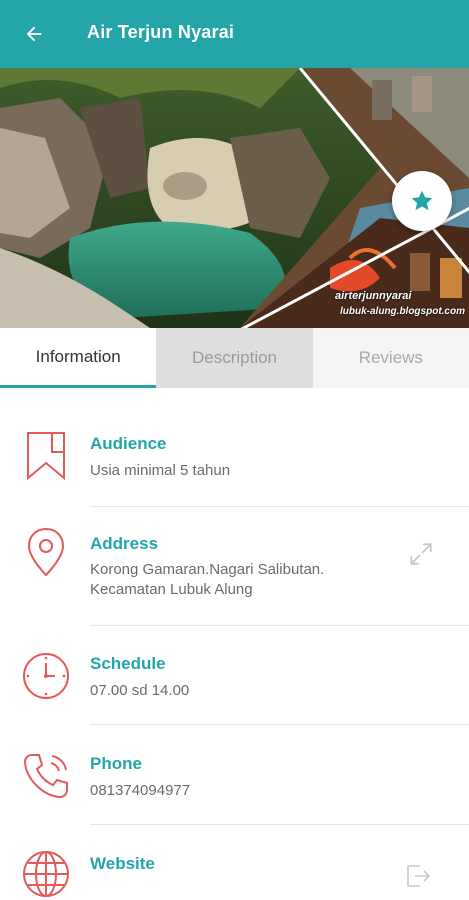 This screenshot has height=900, width=469. Describe the element at coordinates (140, 690) in the screenshot. I see `schedule-value: 07.00 sd 14.00` at that location.